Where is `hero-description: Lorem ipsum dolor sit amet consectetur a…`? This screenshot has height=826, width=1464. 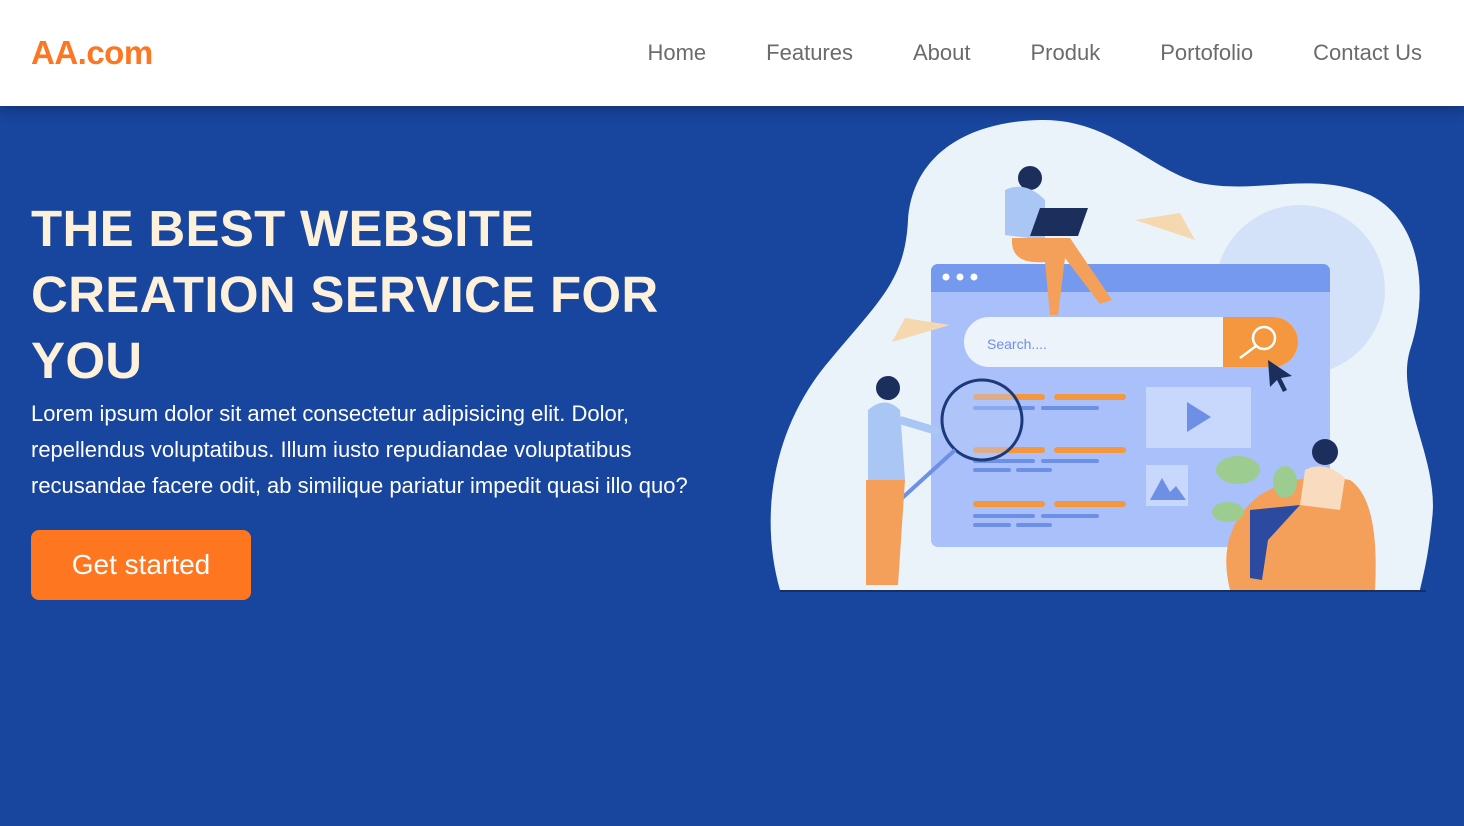
hero-description: Lorem ipsum dolor sit amet consectetur a… is located at coordinates (359, 449).